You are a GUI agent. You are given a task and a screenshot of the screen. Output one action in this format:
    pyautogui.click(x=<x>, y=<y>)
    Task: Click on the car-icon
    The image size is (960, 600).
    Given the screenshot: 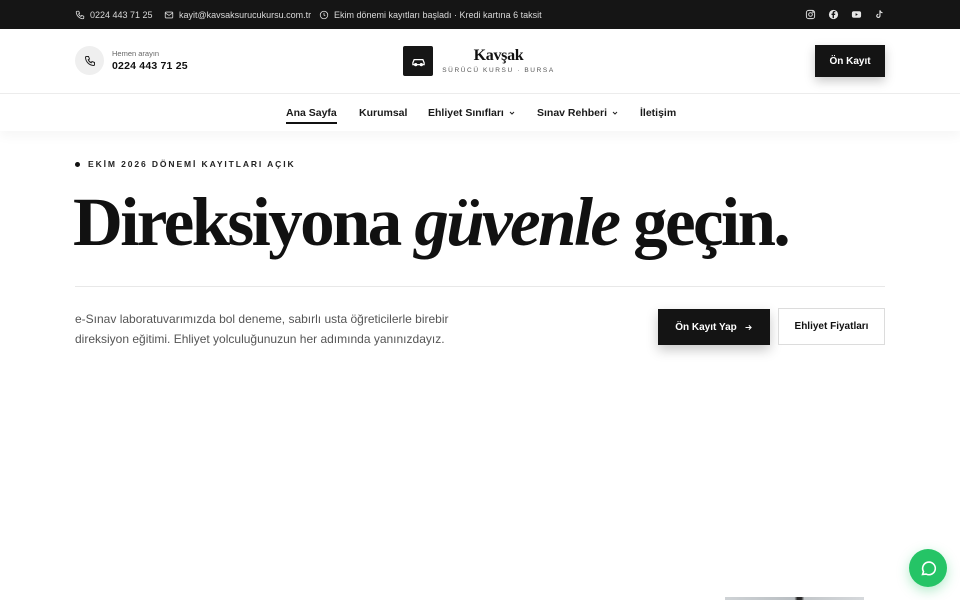 What is the action you would take?
    pyautogui.click(x=418, y=62)
    